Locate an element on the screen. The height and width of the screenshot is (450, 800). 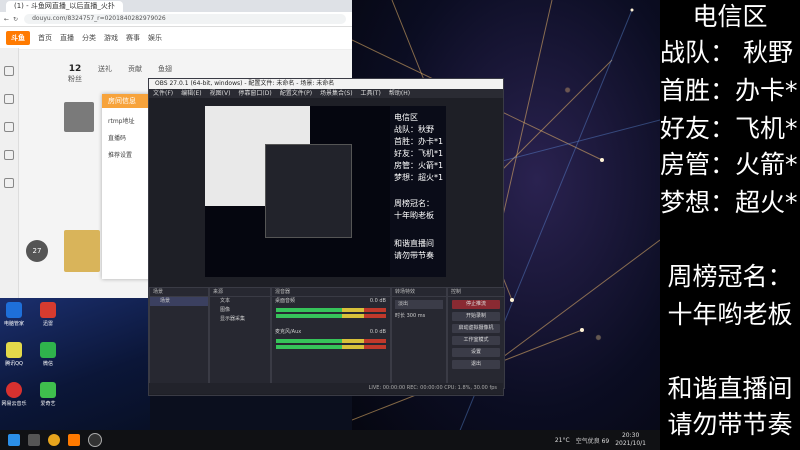
overlay-line: 梦想：超火*1 is located at coordinates (730, 202).